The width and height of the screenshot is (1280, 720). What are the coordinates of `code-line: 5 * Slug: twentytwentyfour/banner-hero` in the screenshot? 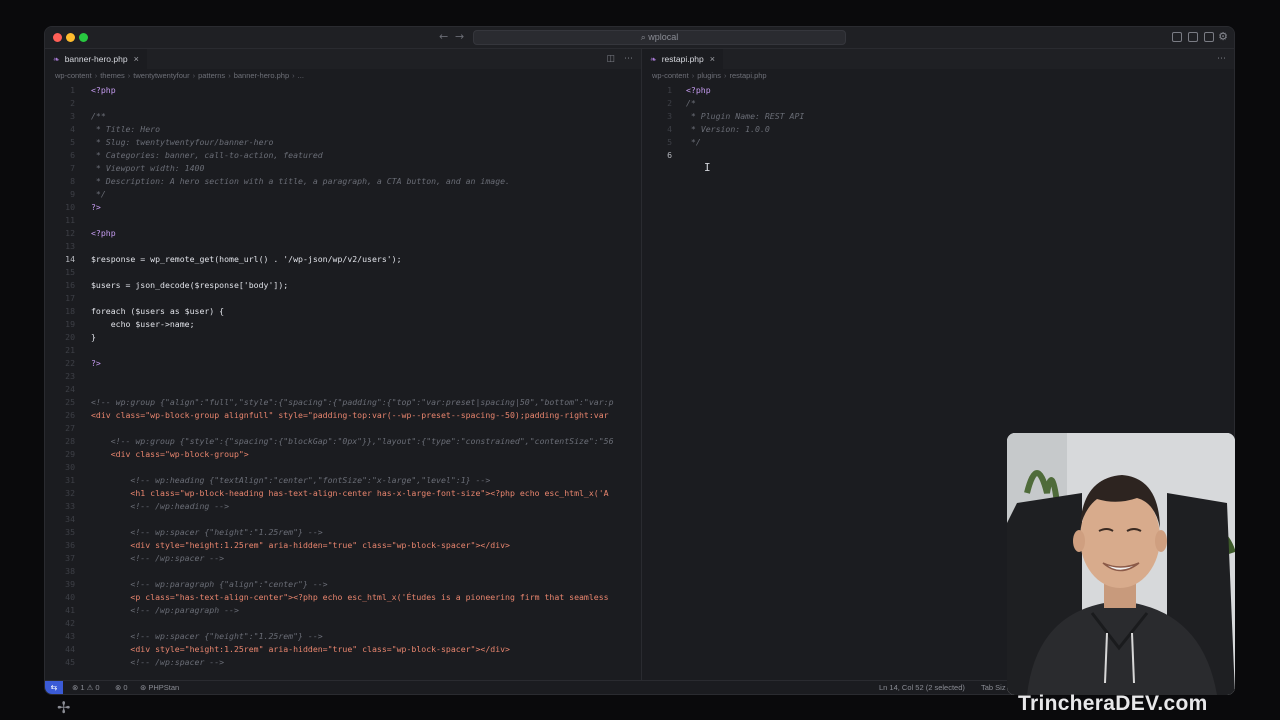 It's located at (343, 142).